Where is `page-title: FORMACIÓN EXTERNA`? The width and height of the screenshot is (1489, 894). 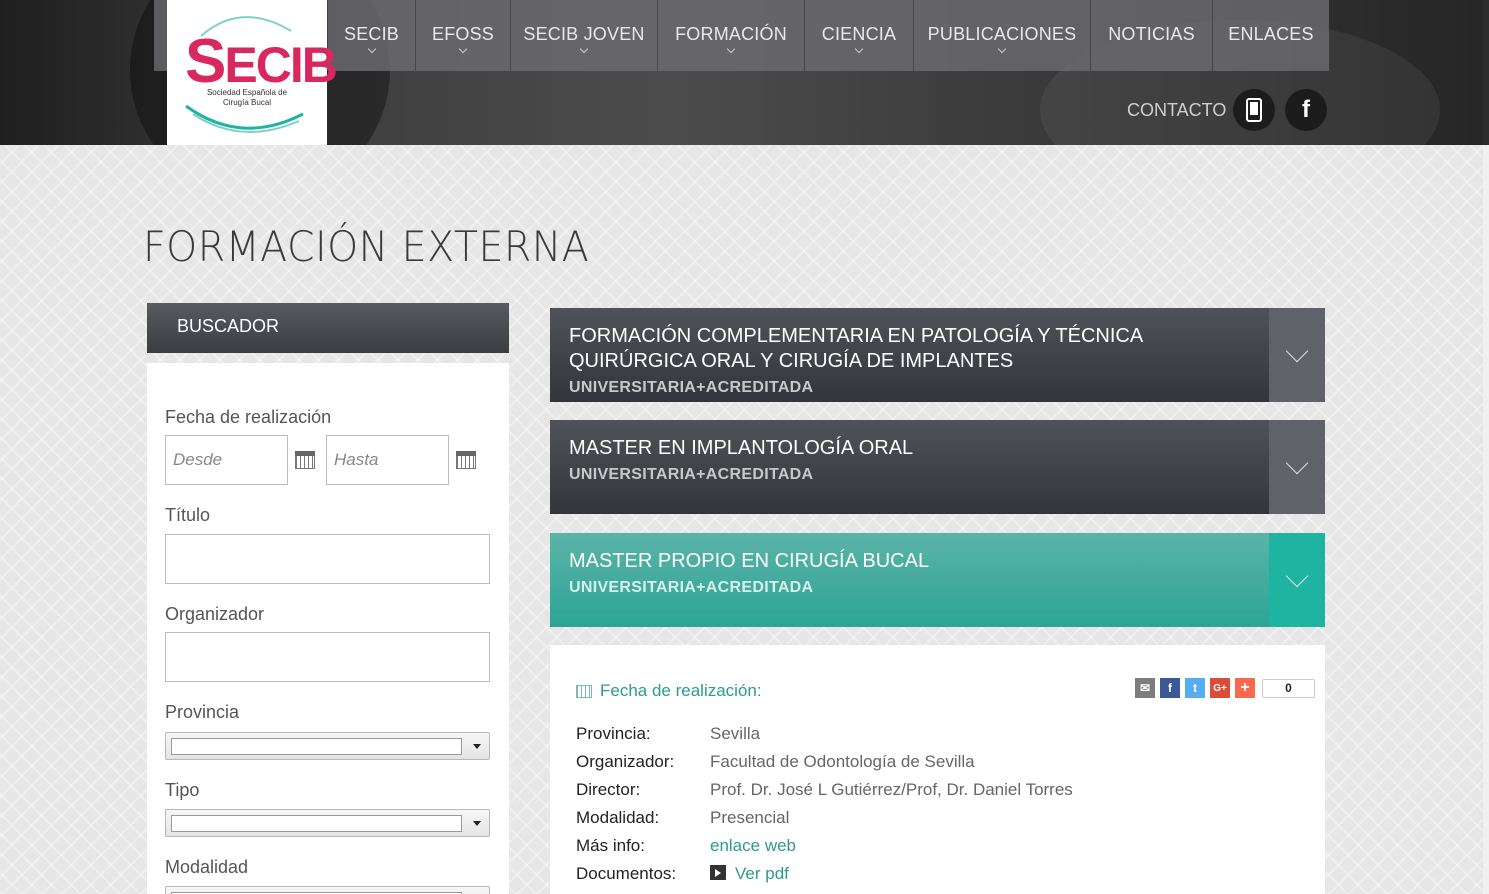 page-title: FORMACIÓN EXTERNA is located at coordinates (366, 246).